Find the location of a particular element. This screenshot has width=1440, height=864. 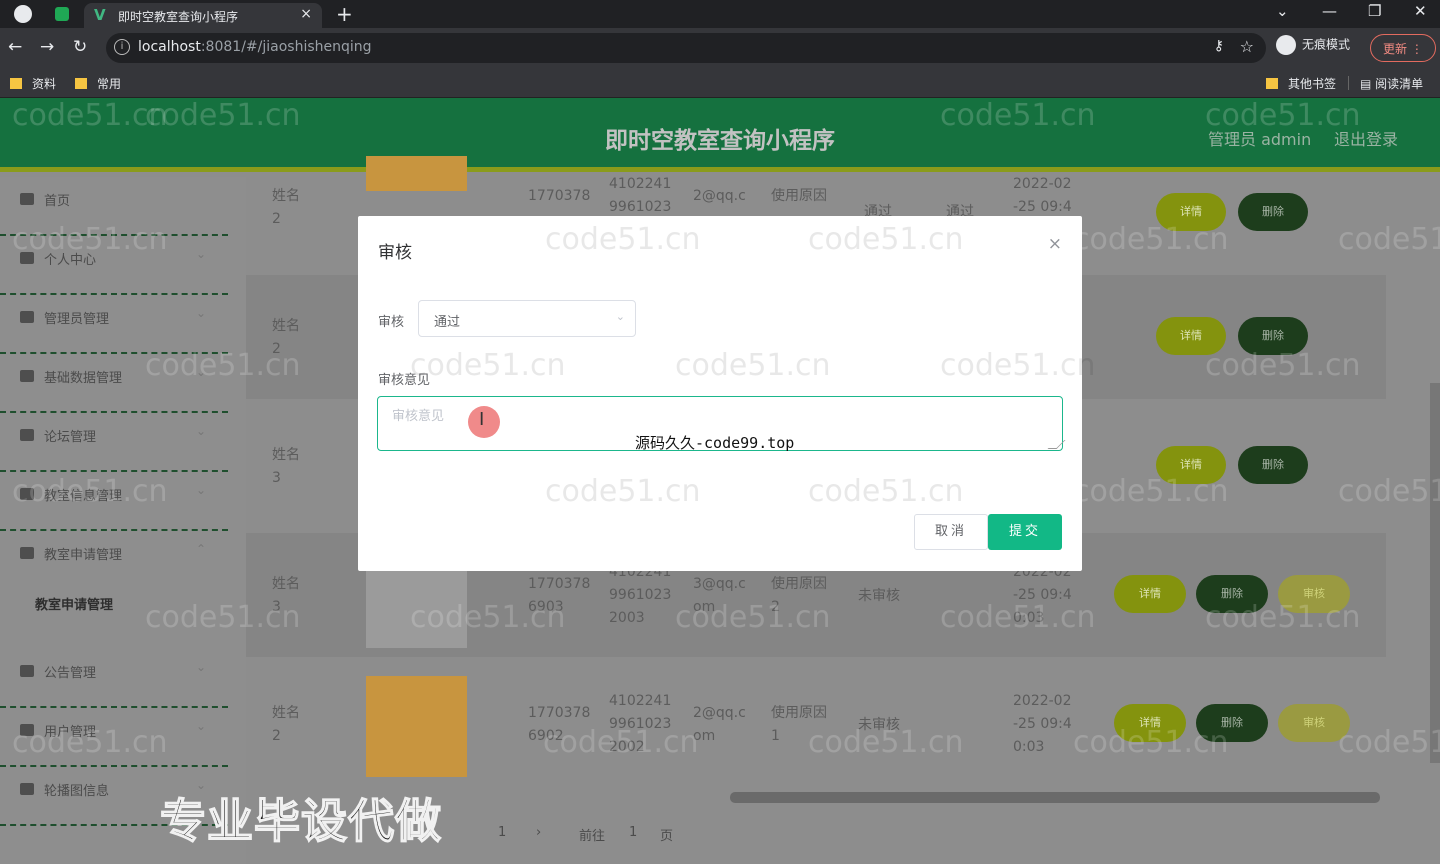

sidebar-subitem-applications: 教室申请管理 is located at coordinates (74, 603).